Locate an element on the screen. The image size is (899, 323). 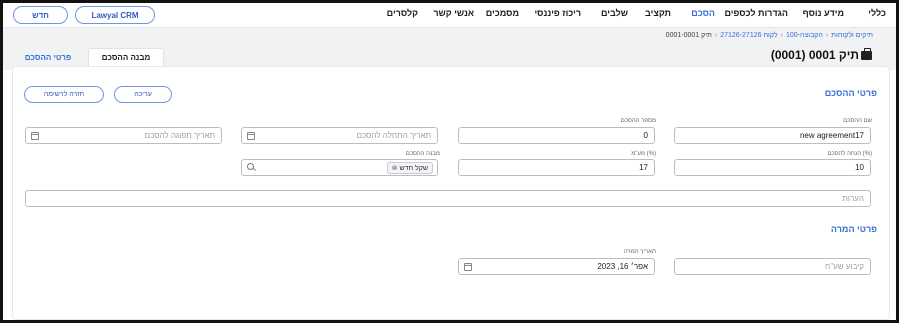
nav-contacts: אנשי קשר is located at coordinates (453, 13).